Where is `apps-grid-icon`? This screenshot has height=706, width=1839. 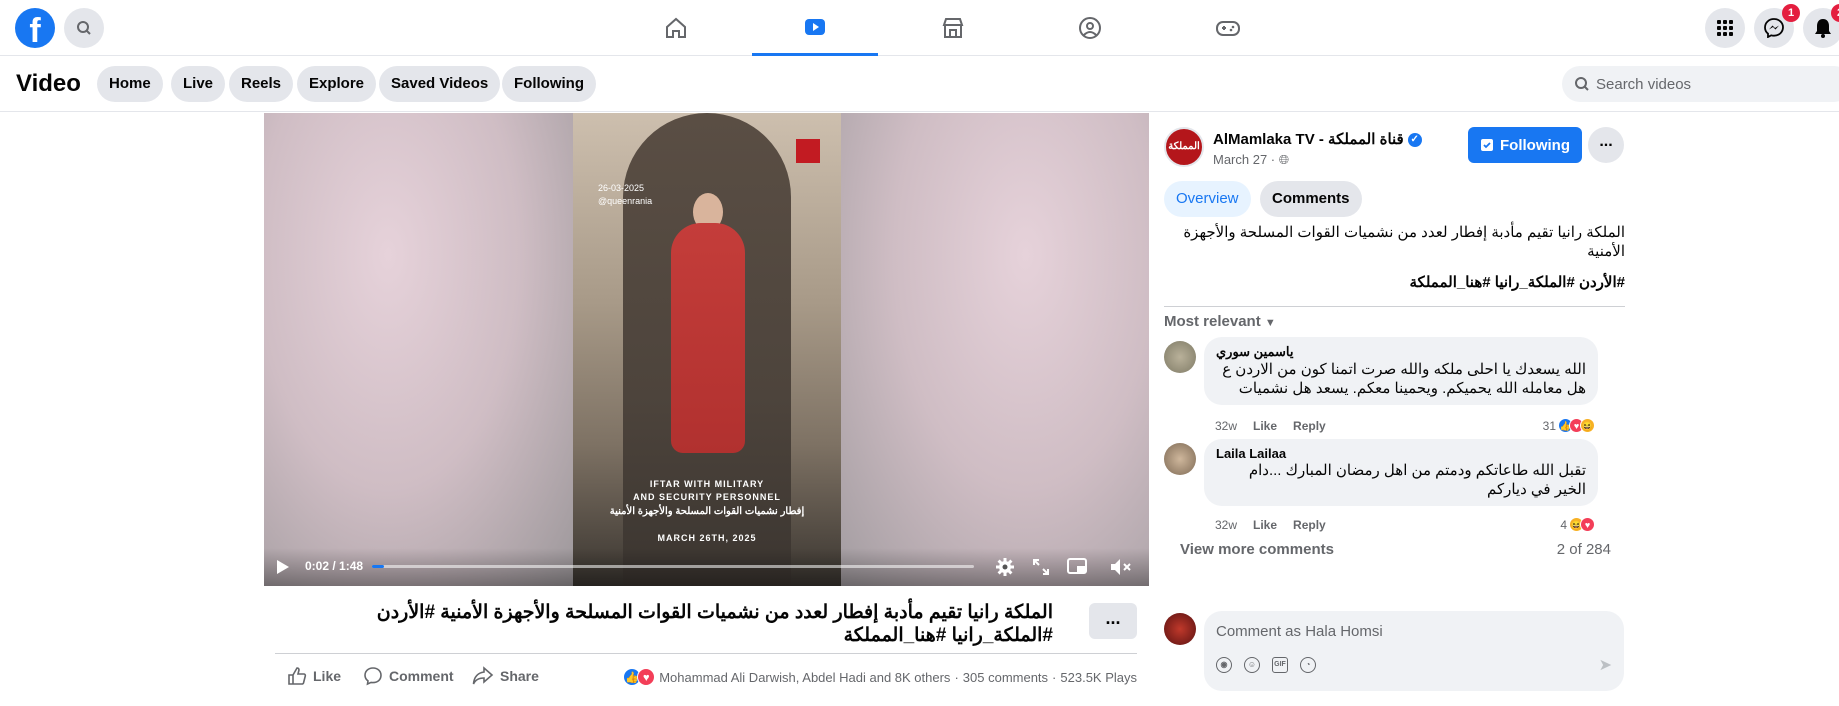
apps-grid-icon is located at coordinates (1725, 28).